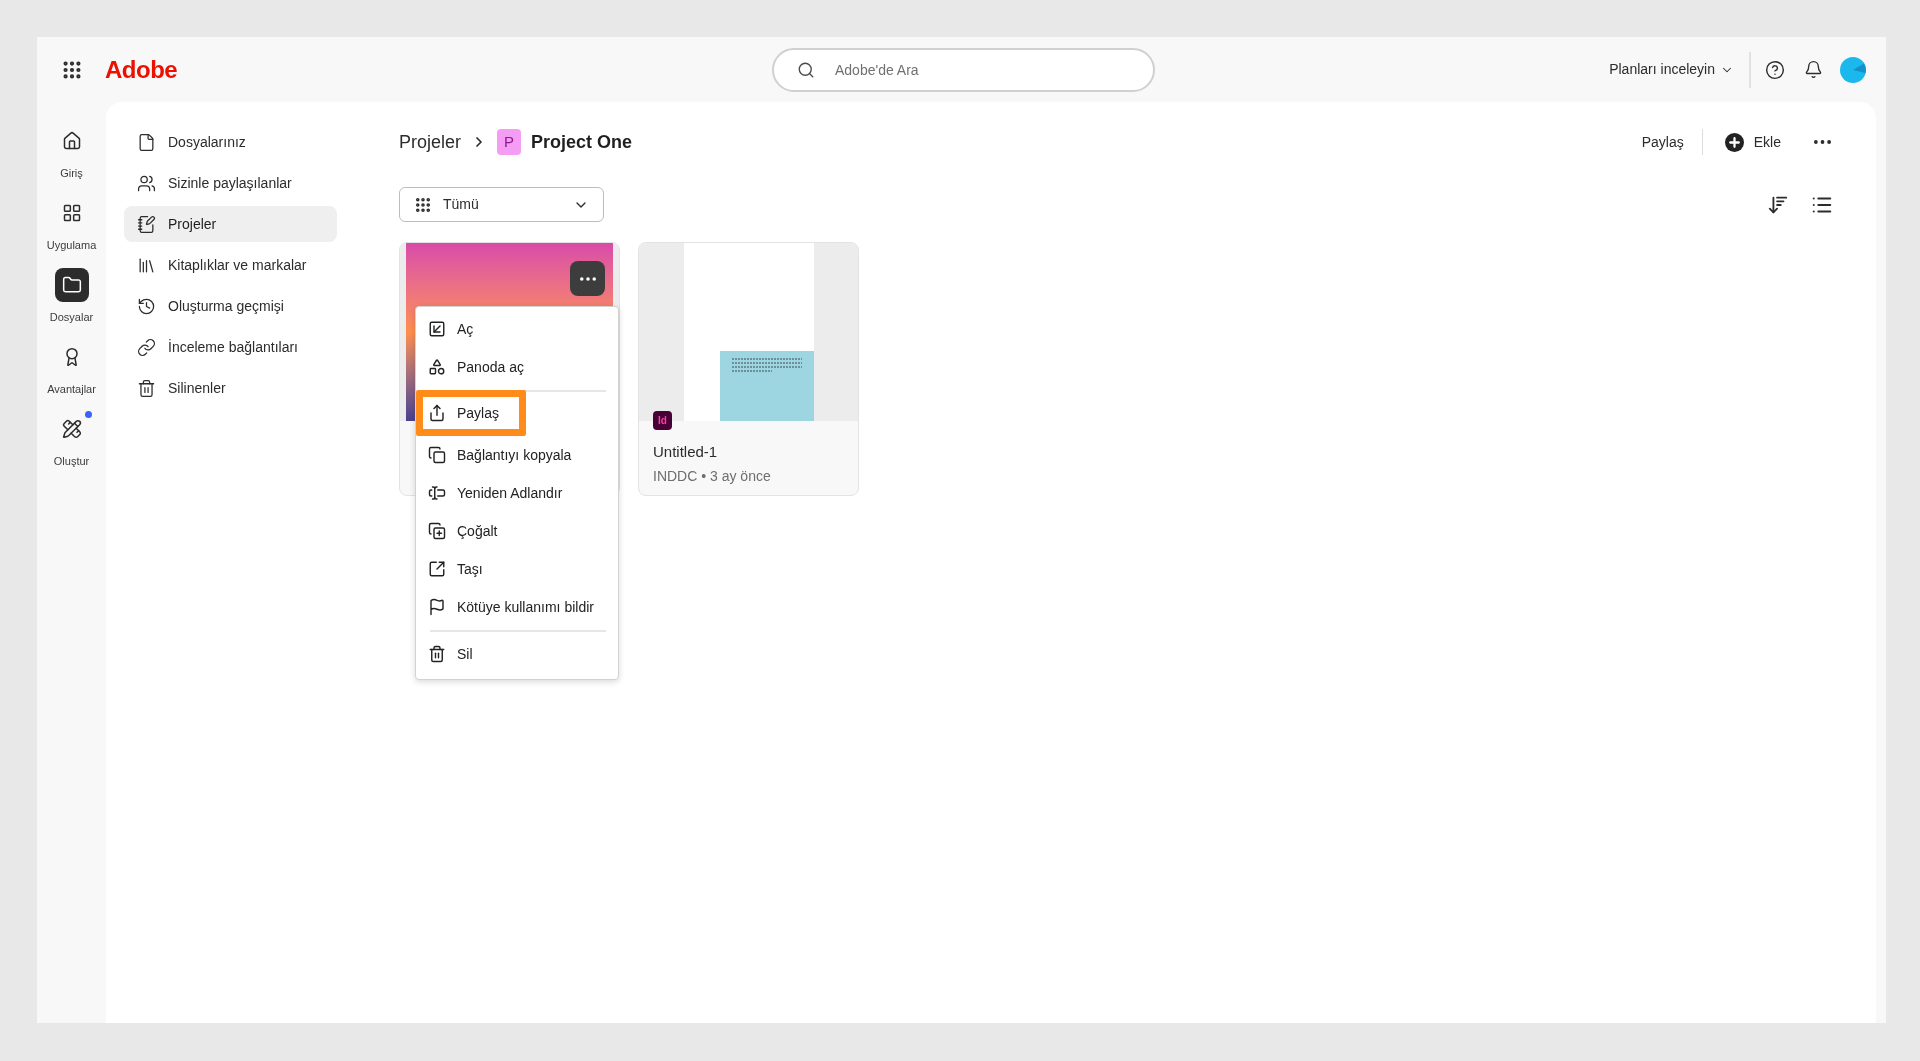 The height and width of the screenshot is (1061, 1920). Describe the element at coordinates (1752, 142) in the screenshot. I see `add-button: Ekle` at that location.